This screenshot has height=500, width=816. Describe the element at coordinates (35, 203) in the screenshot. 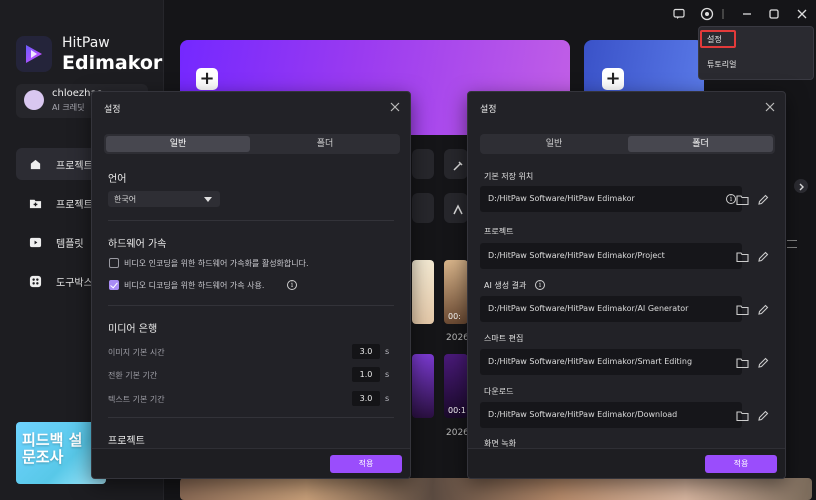

I see `folder-add-icon` at that location.